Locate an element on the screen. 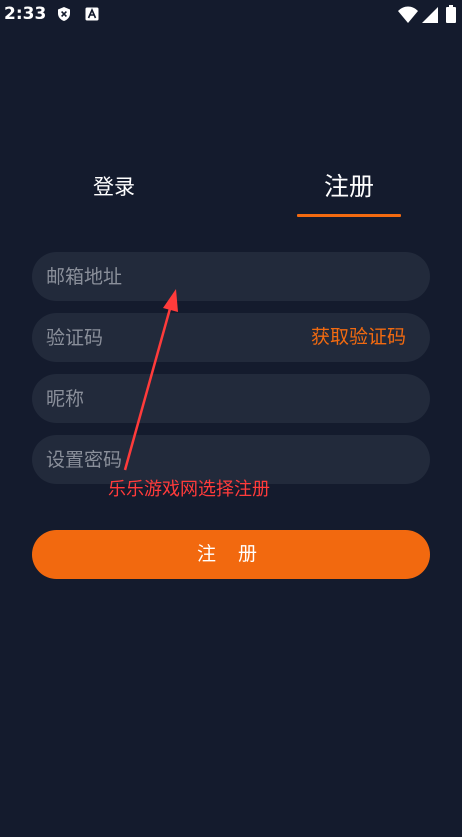 The image size is (462, 837). status-time: 2:33 is located at coordinates (25, 14).